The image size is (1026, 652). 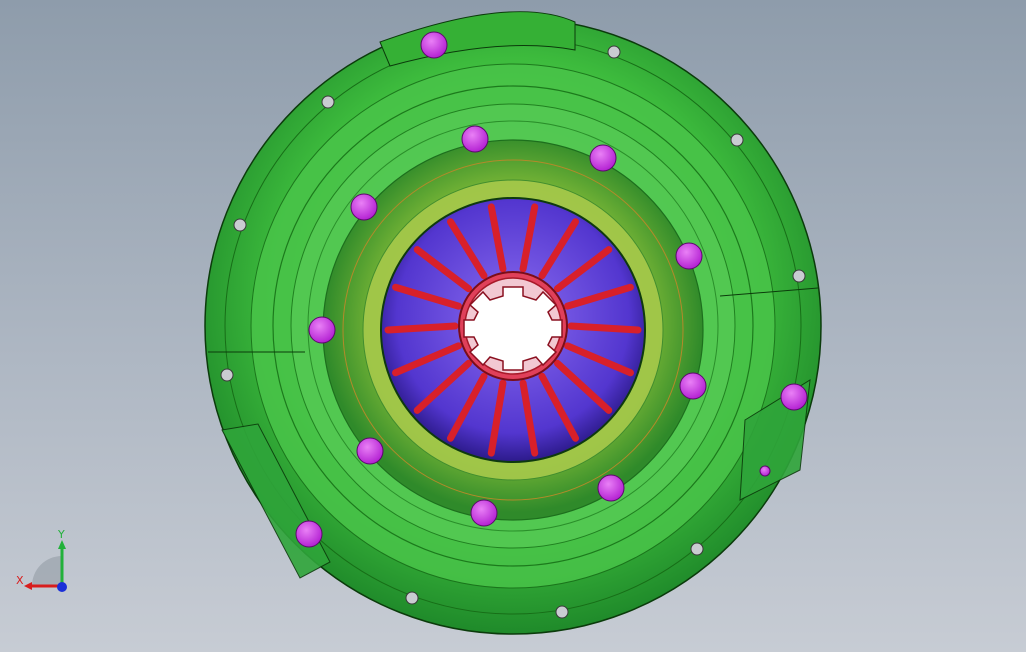 I want to click on axis-triad: X Y, so click(x=41, y=561).